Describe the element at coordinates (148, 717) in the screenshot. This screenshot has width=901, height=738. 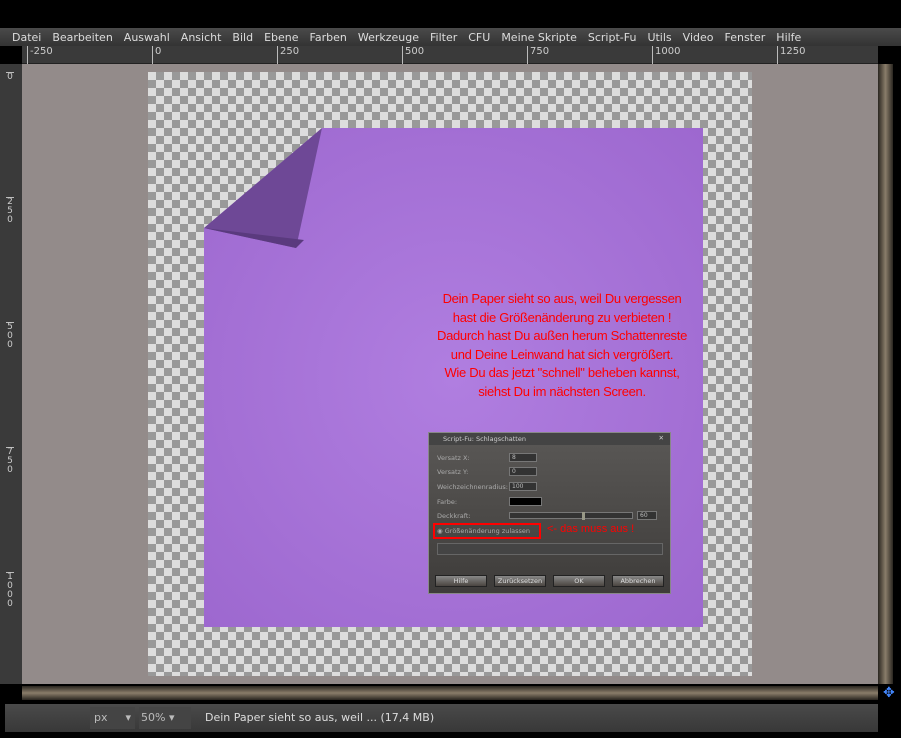
I see `zoom-value: 50` at that location.